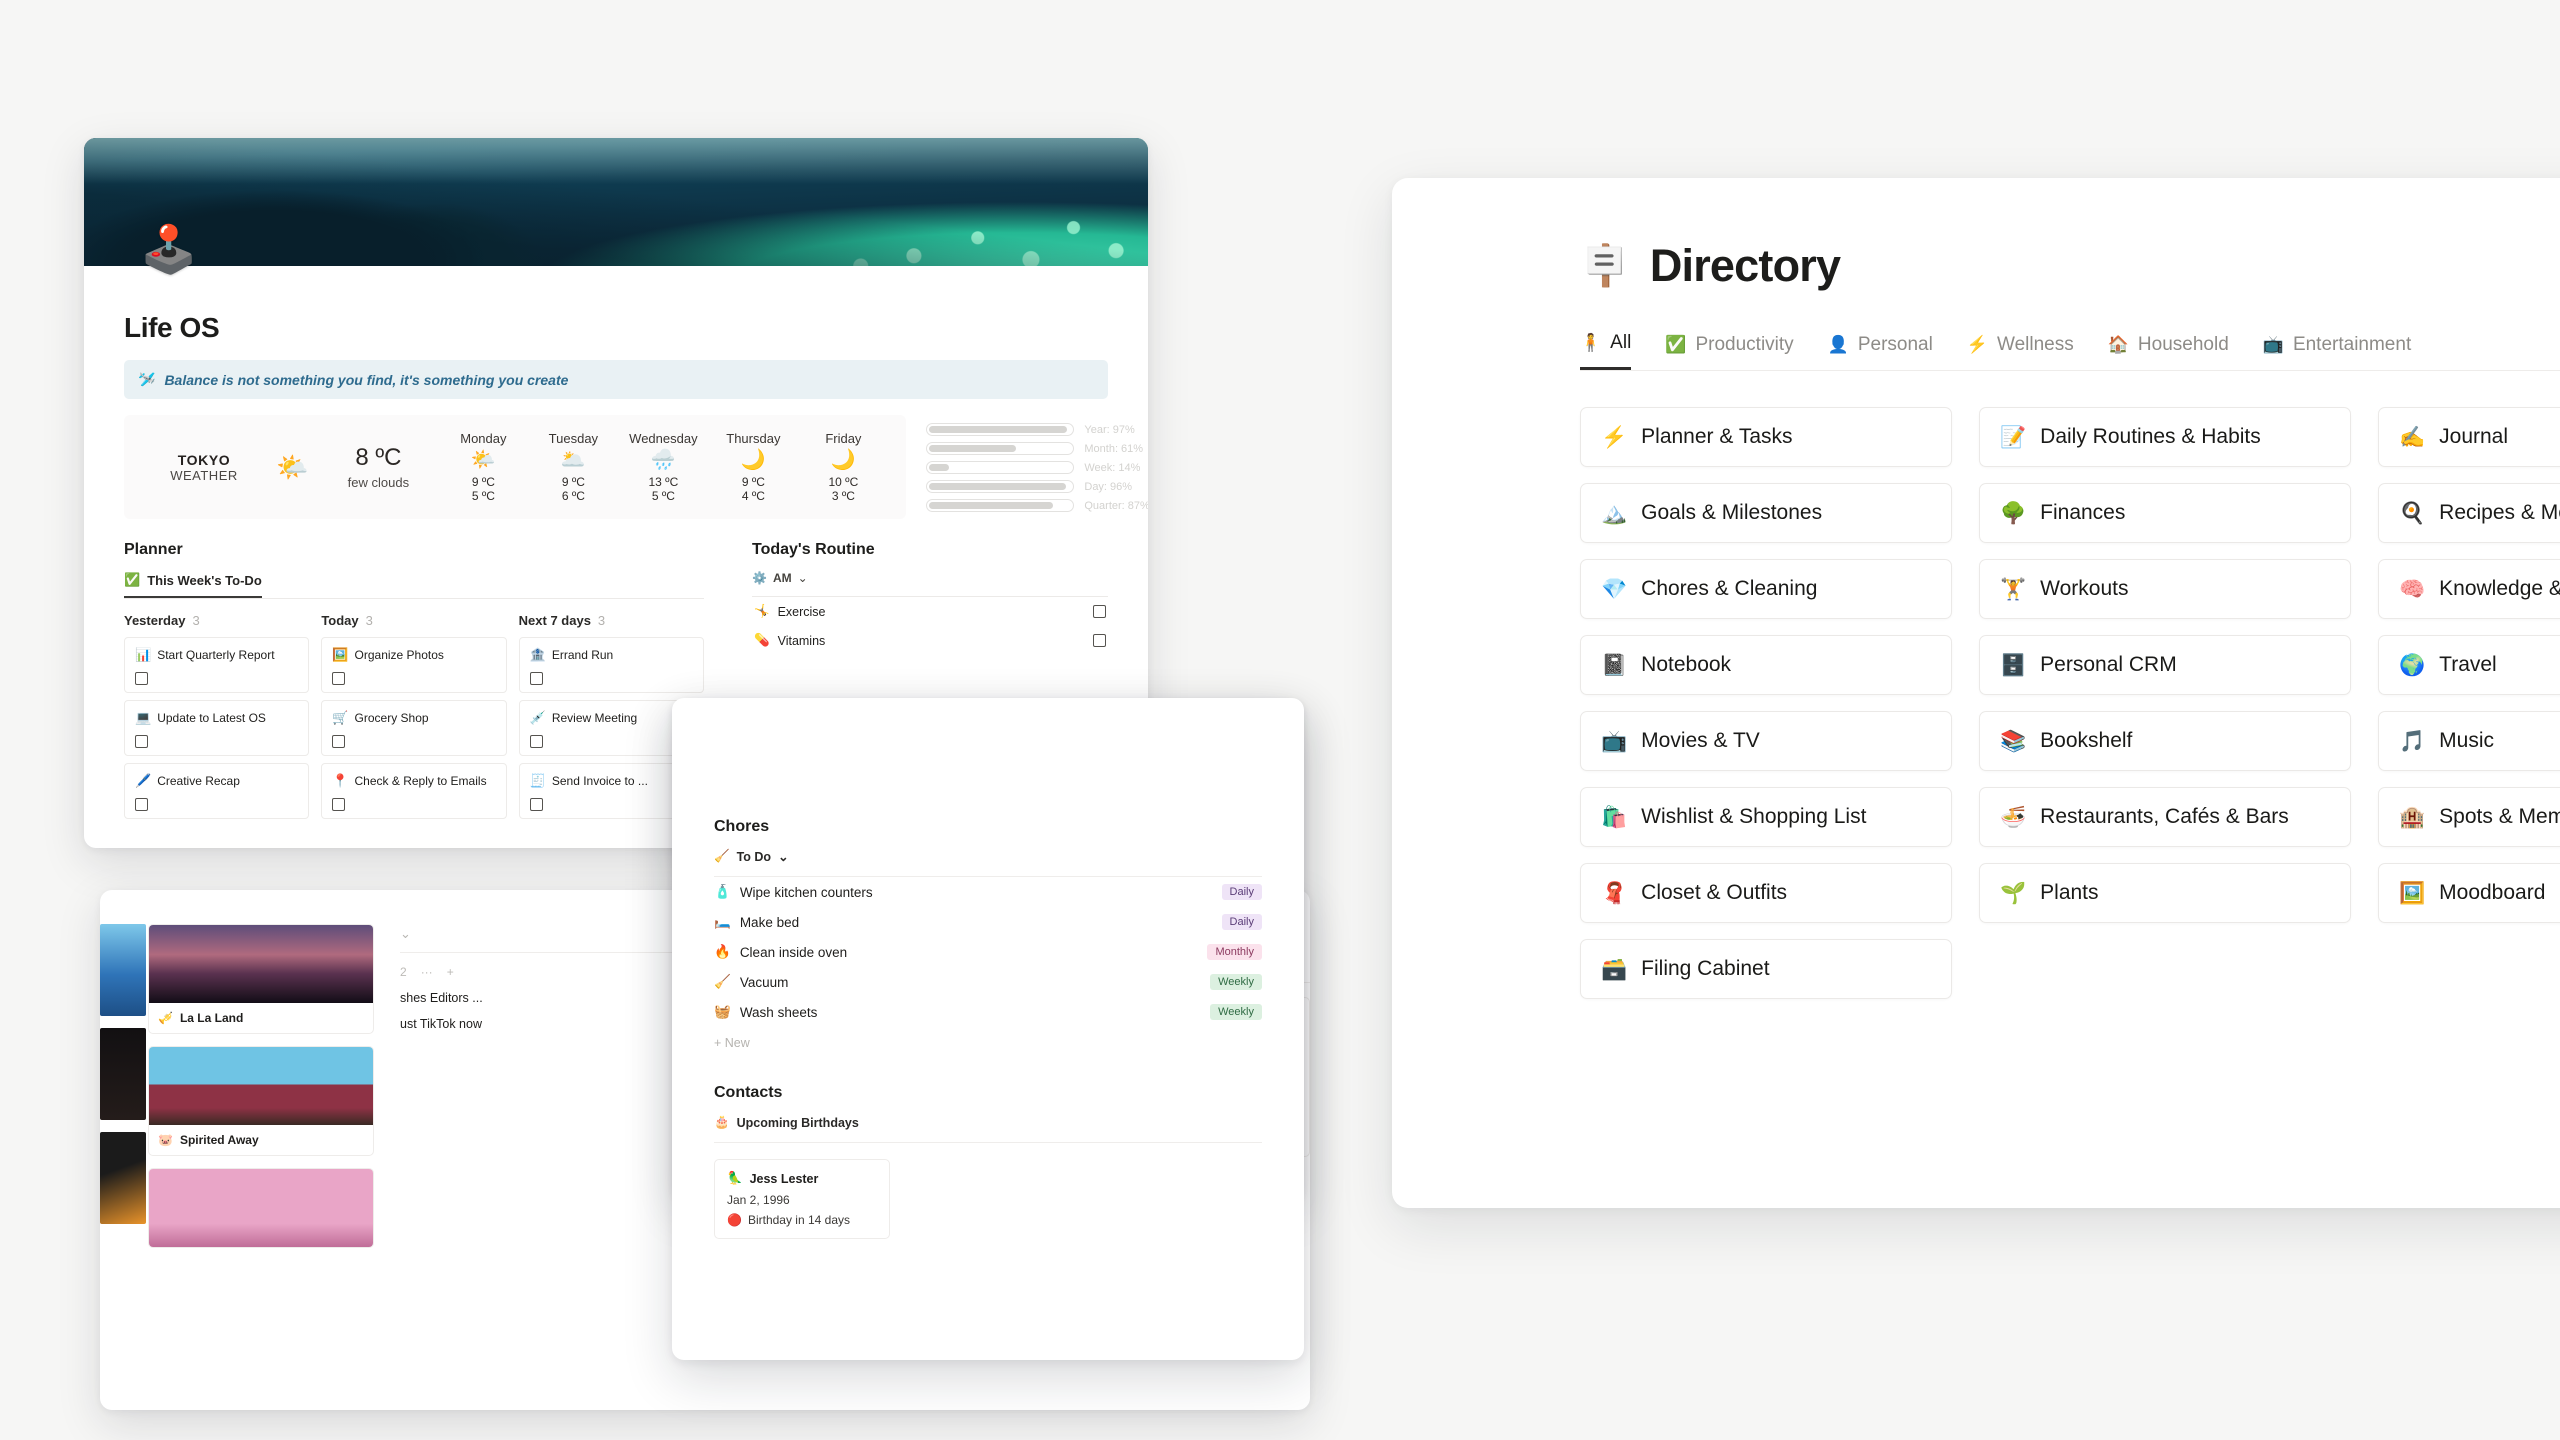  I want to click on chore-item: 🧹 Vacuum Weekly, so click(988, 982).